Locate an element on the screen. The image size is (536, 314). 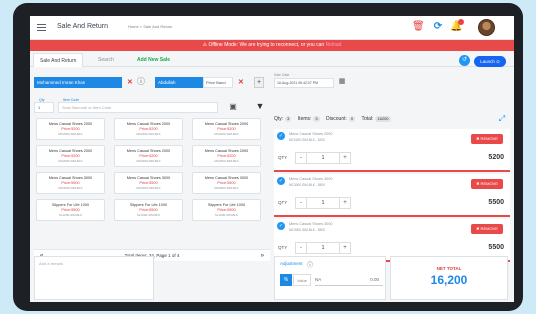
total-summary-value: 16200 is located at coordinates (383, 119).